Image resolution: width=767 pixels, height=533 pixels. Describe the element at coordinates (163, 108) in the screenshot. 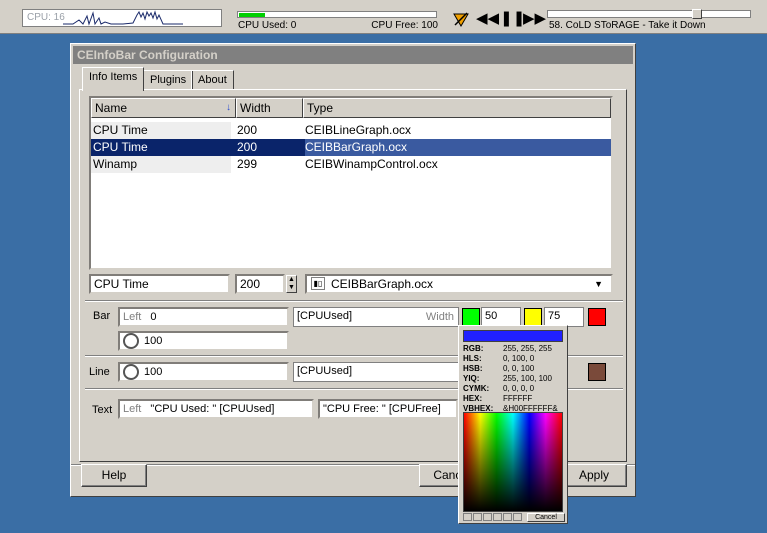

I see `column-header-name: Name ↓` at that location.